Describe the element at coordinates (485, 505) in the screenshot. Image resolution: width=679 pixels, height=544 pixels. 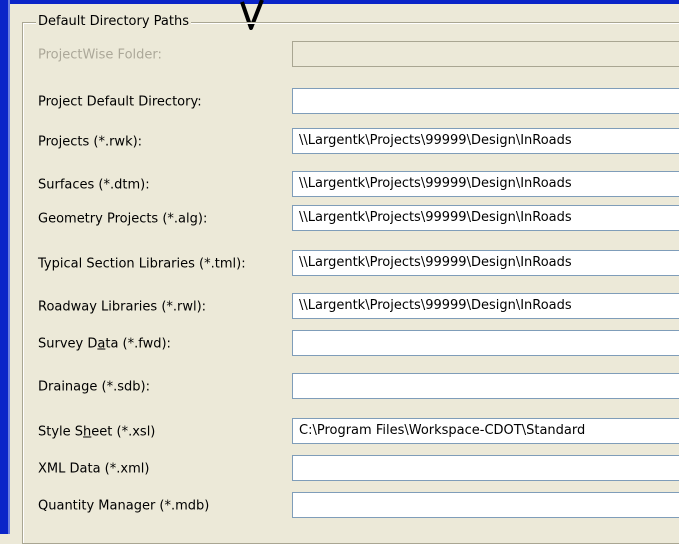
I see `quantity-manager-field` at that location.